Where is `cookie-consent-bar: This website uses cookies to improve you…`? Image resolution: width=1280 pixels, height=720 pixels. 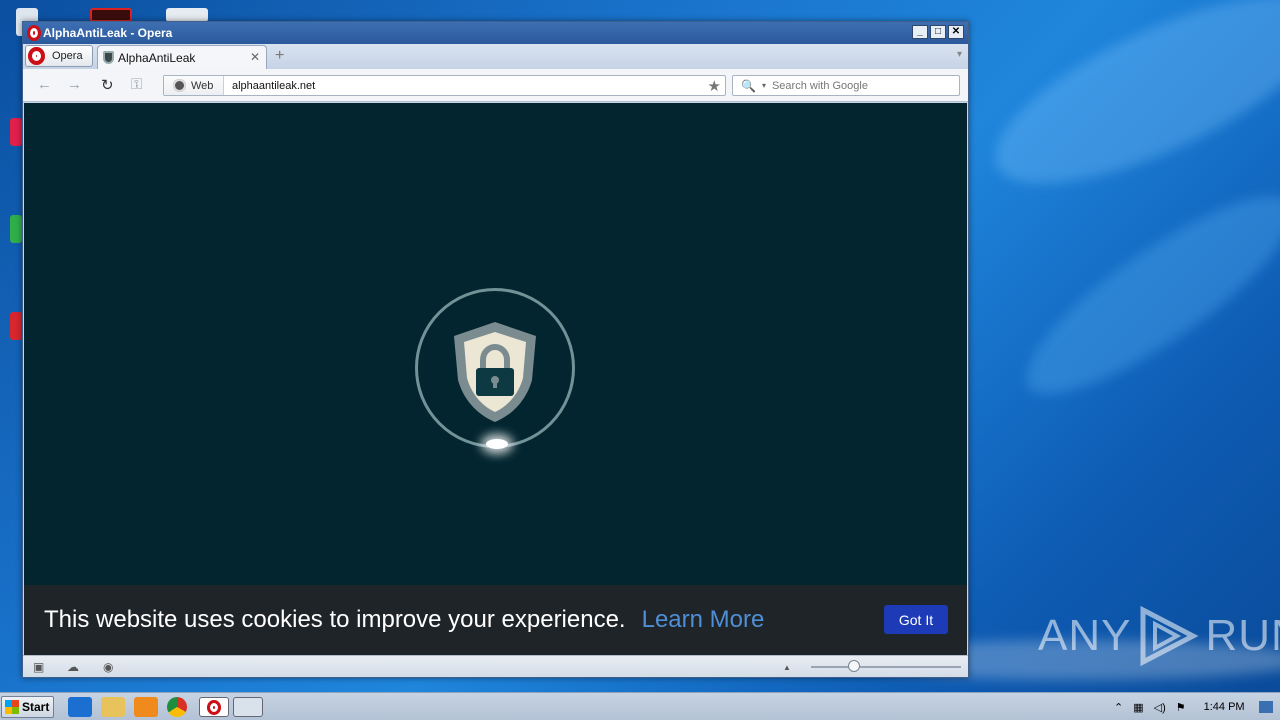
cookie-consent-bar: This website uses cookies to improve you… is located at coordinates (495, 620).